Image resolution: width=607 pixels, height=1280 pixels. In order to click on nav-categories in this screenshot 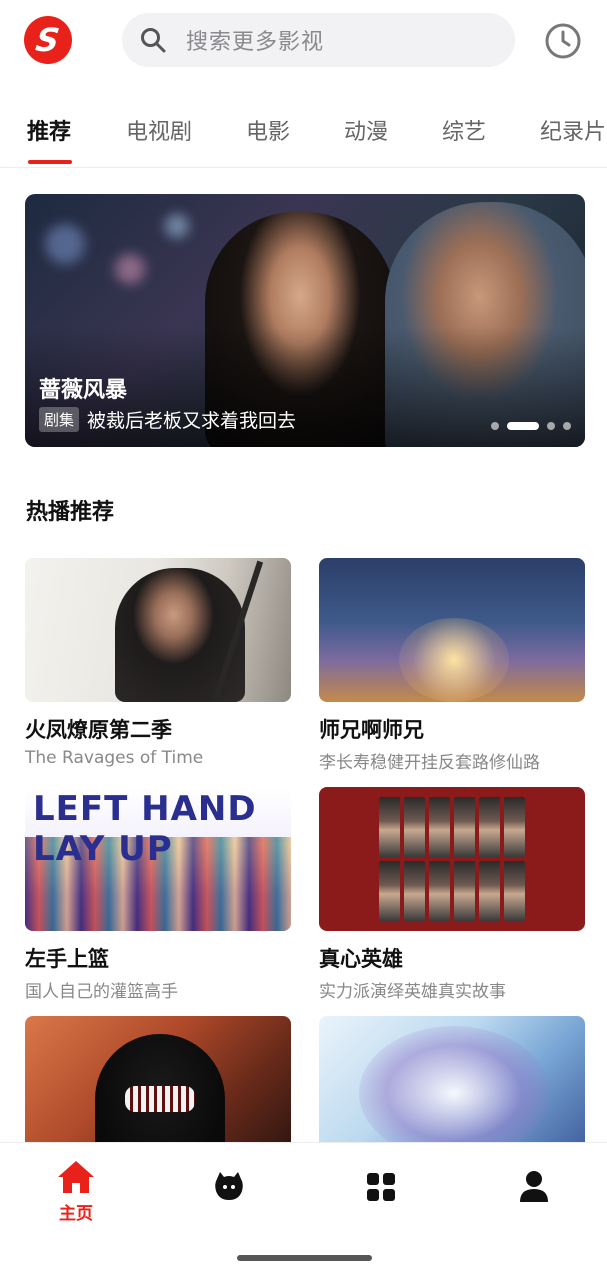, I will do `click(381, 1187)`.